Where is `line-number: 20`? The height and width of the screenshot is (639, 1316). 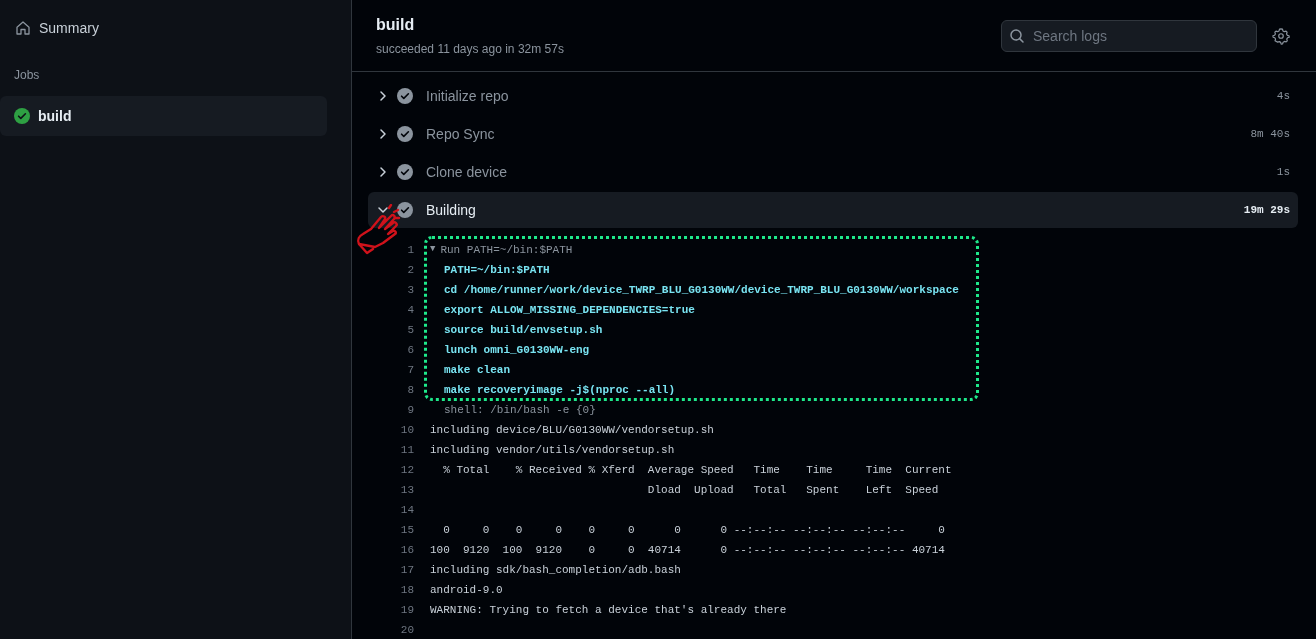 line-number: 20 is located at coordinates (407, 630).